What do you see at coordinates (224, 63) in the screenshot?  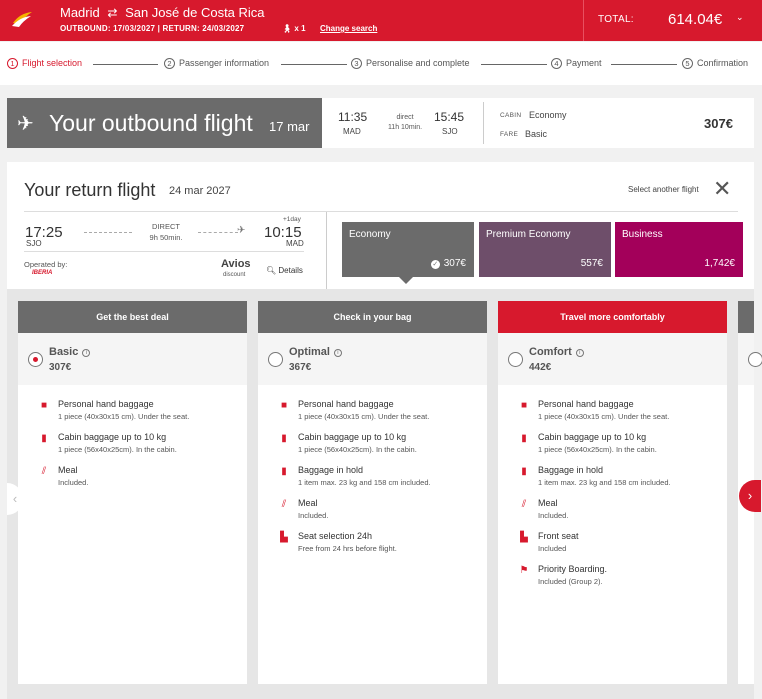 I see `step-label: Passenger information` at bounding box center [224, 63].